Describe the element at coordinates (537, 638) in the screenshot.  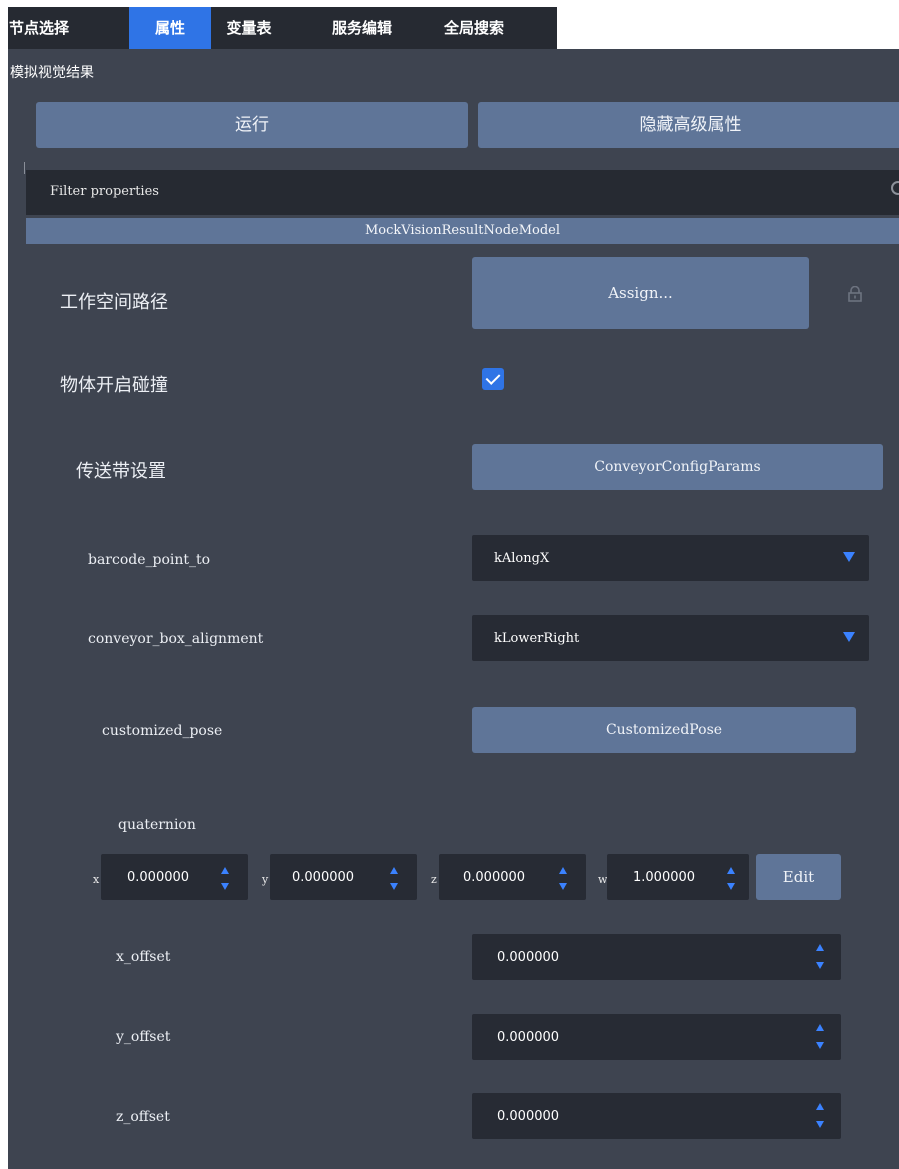
I see `conveyor-box-alignment-value: kLowerRight` at that location.